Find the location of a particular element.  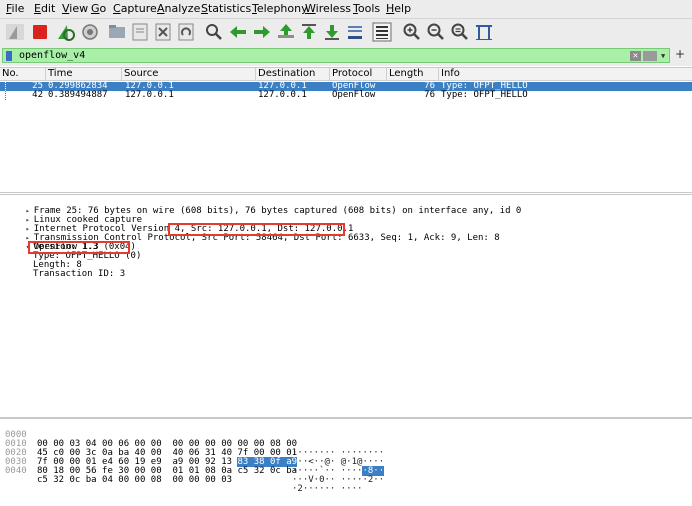

packet-time: 0.389494887 is located at coordinates (78, 95).